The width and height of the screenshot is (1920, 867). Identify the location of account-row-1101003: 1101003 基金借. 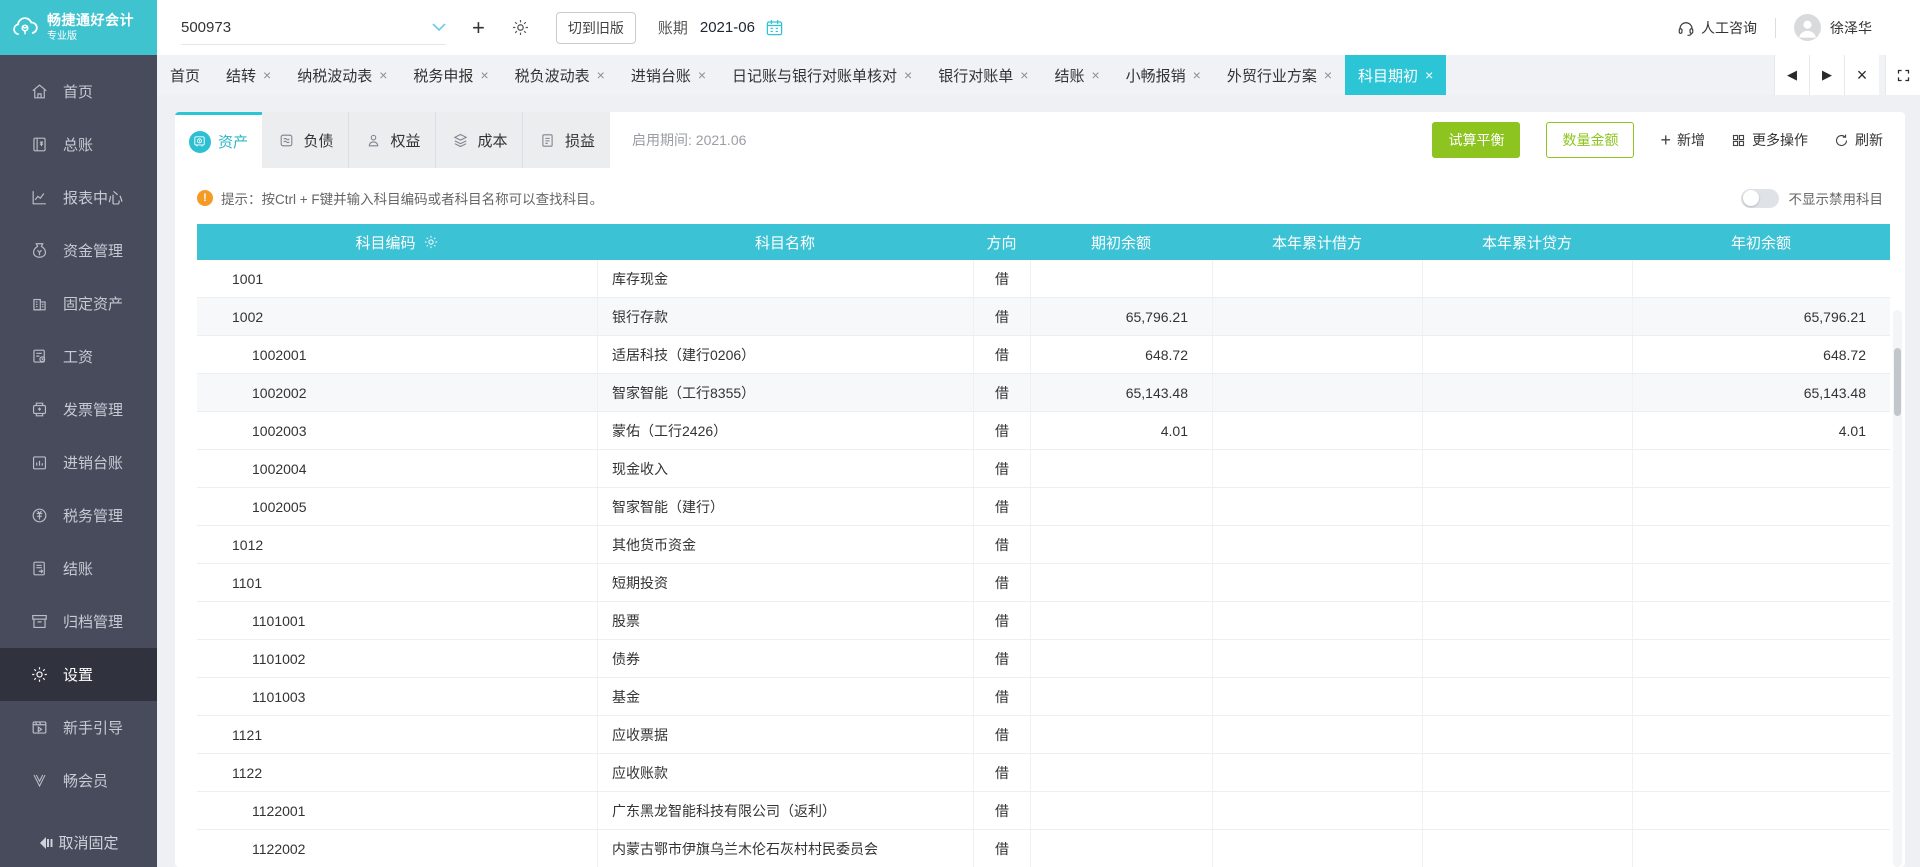
(1043, 697).